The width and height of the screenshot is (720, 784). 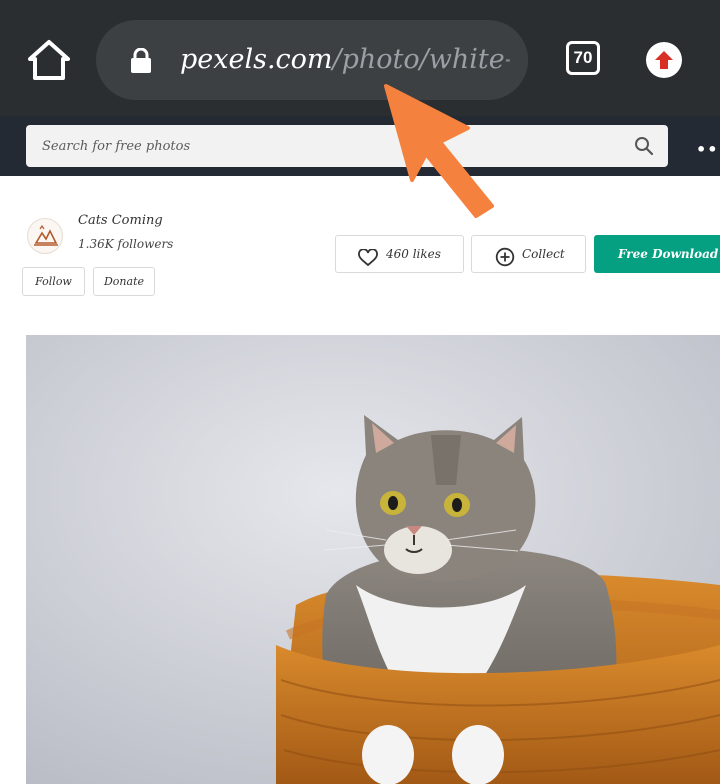 I want to click on url-host: pexels.com, so click(x=256, y=59).